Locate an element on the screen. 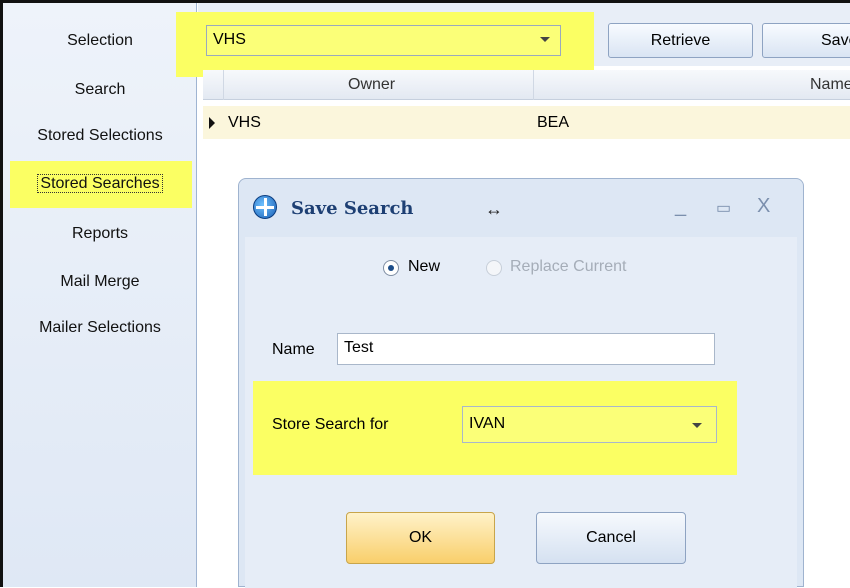 The height and width of the screenshot is (588, 850). radio-replace-current is located at coordinates (494, 268).